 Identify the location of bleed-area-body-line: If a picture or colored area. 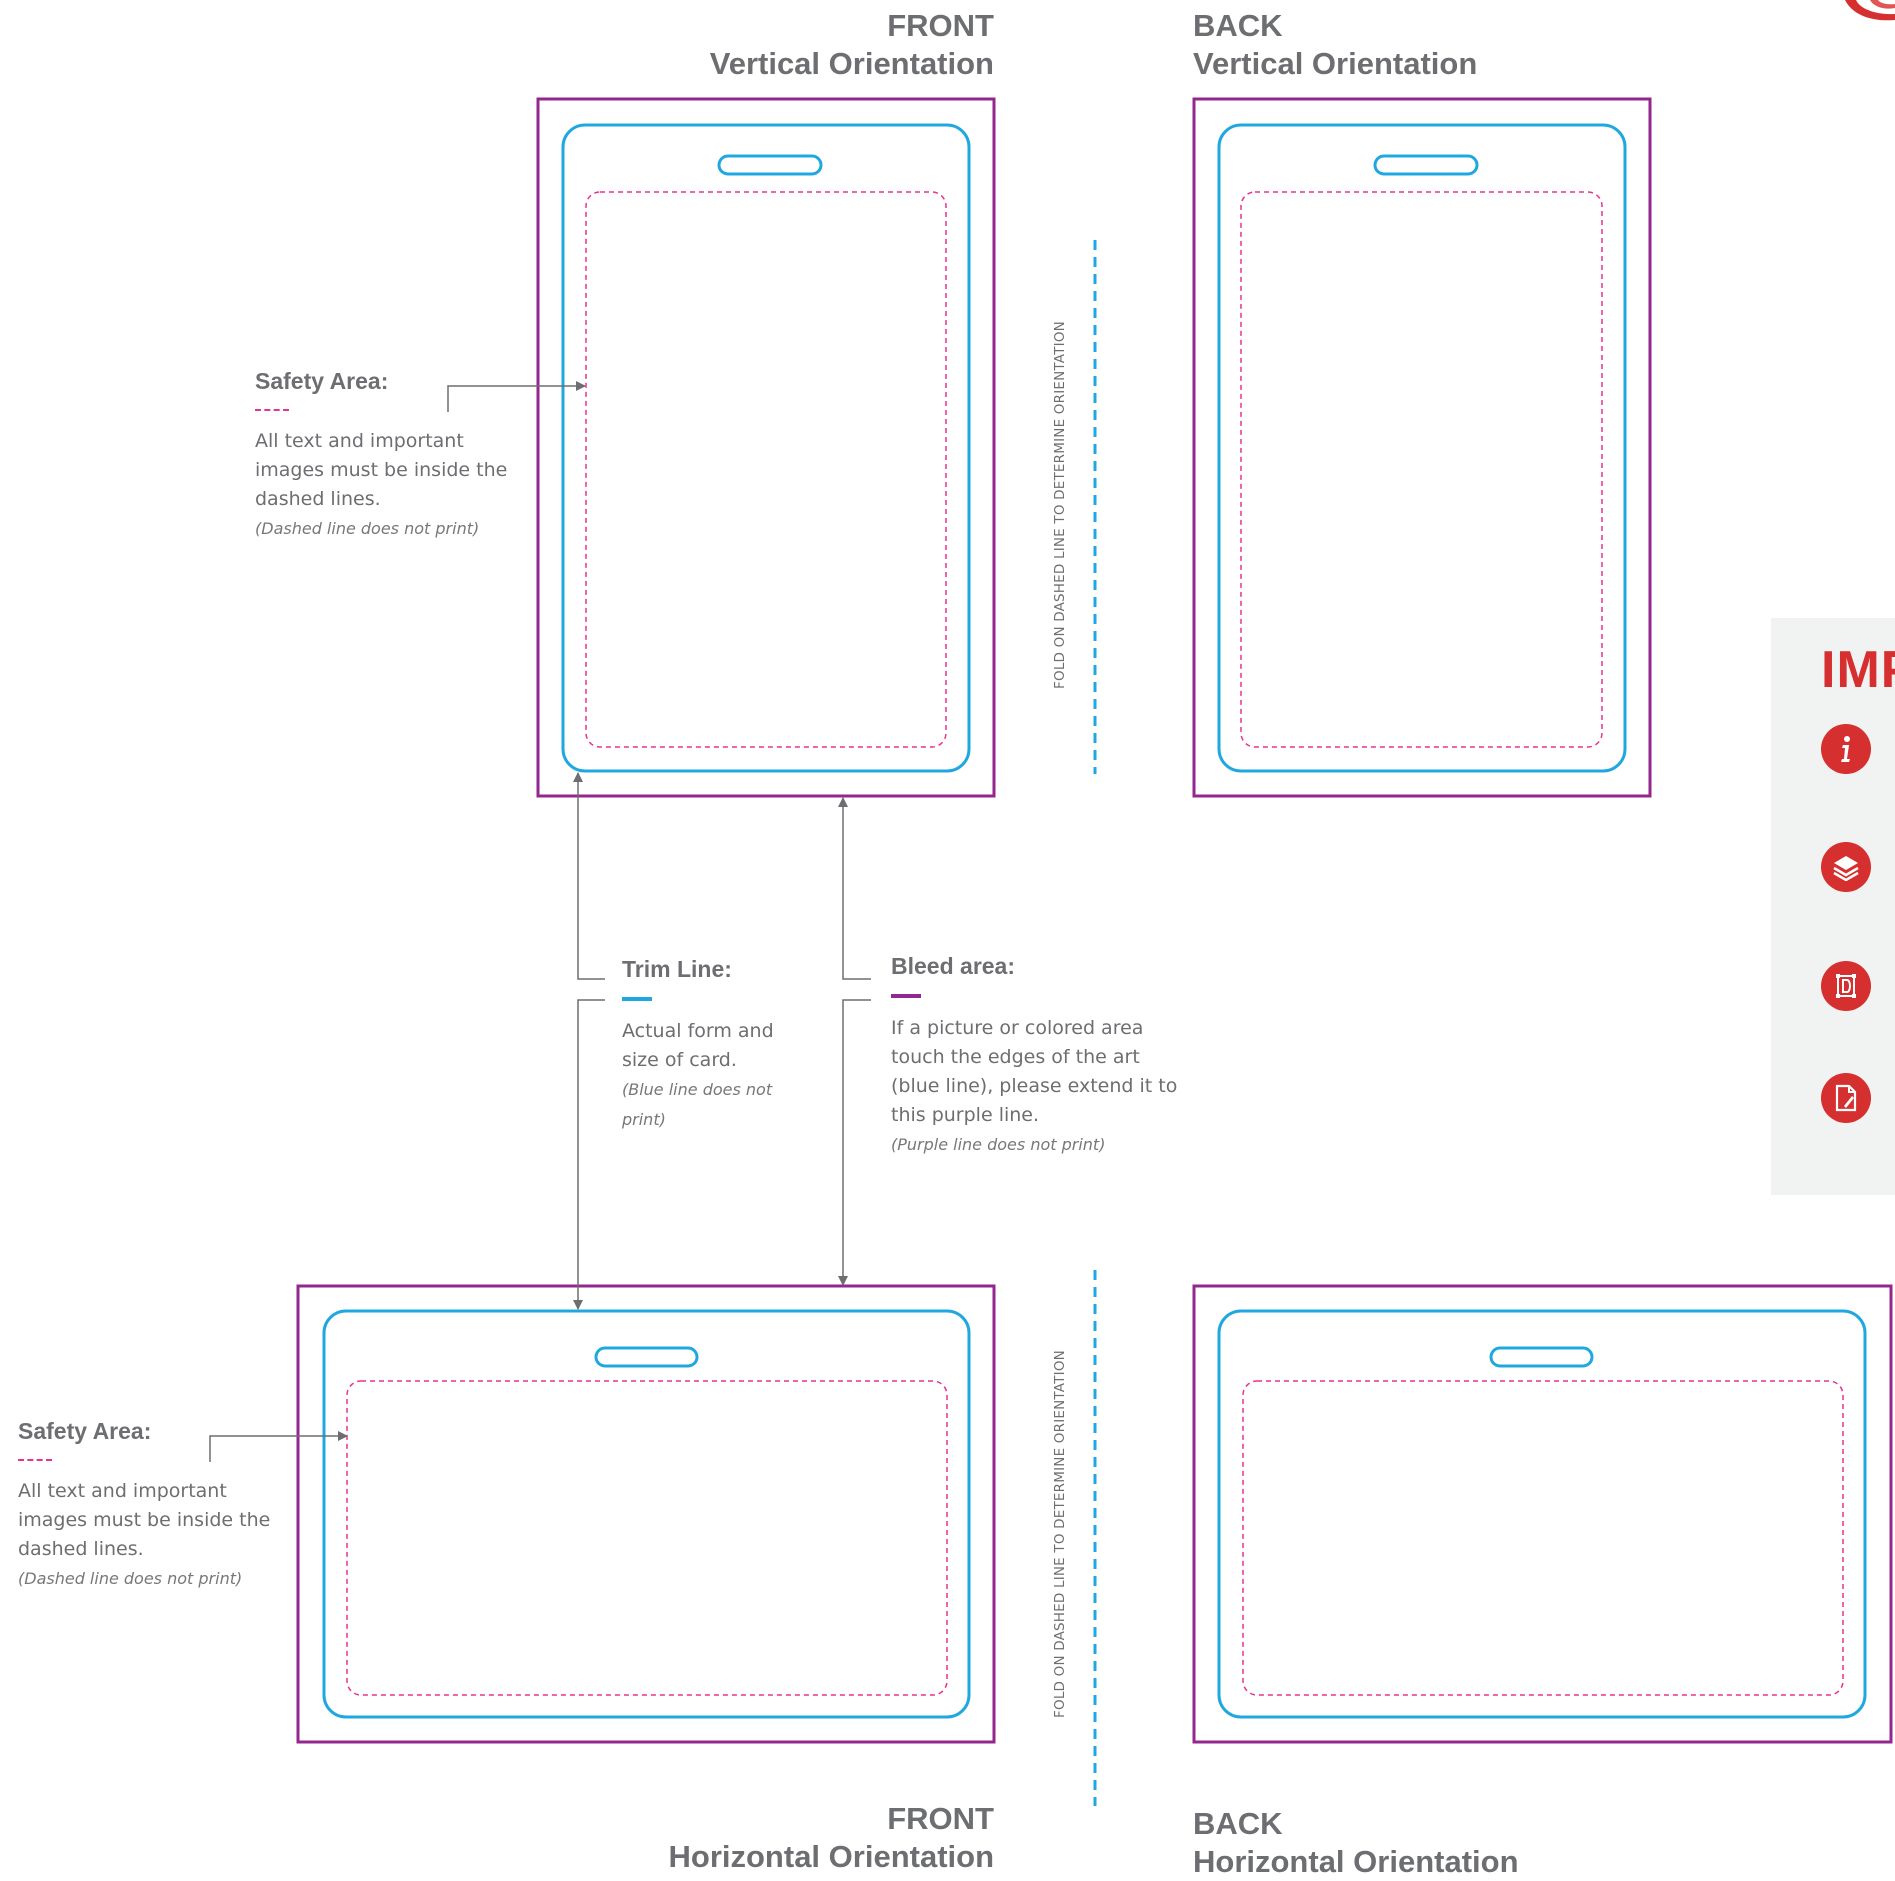
(1017, 1028).